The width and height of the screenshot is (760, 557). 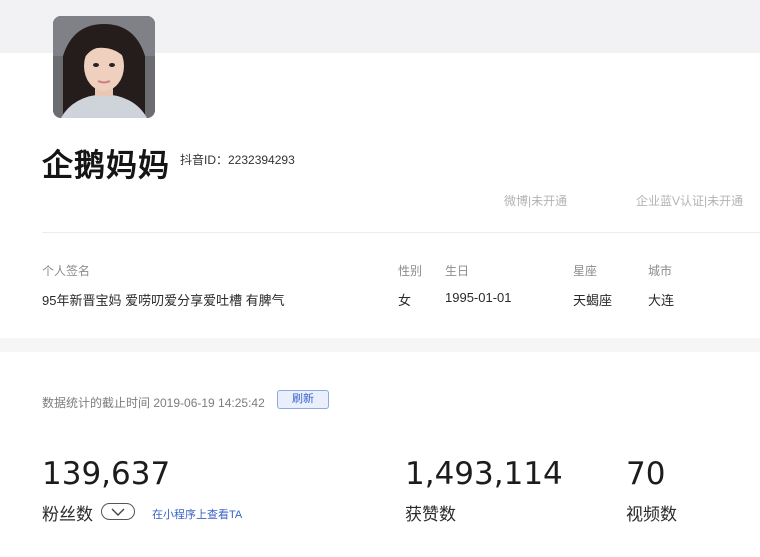 I want to click on mini-program-link: 在小程序上查看TA, so click(x=197, y=514).